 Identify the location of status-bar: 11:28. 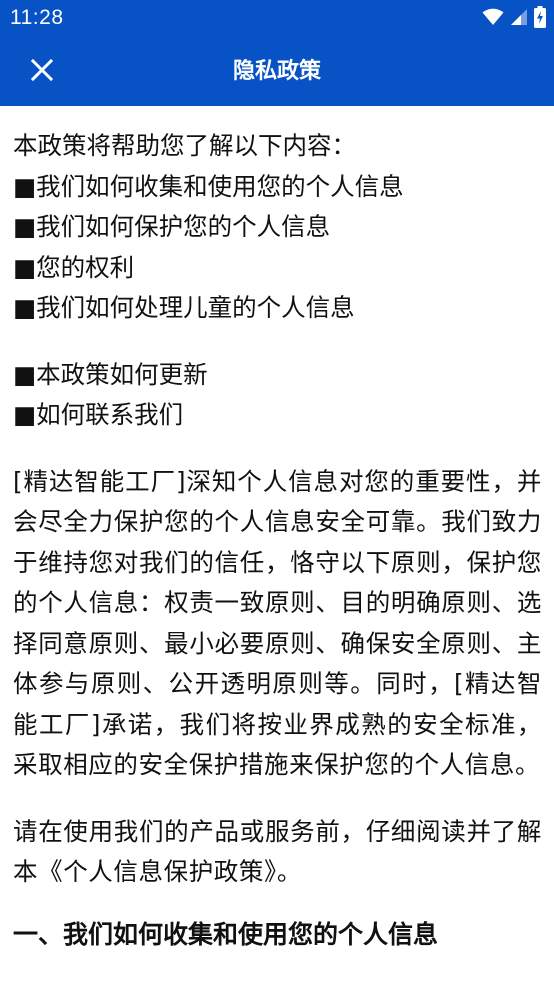
(277, 19).